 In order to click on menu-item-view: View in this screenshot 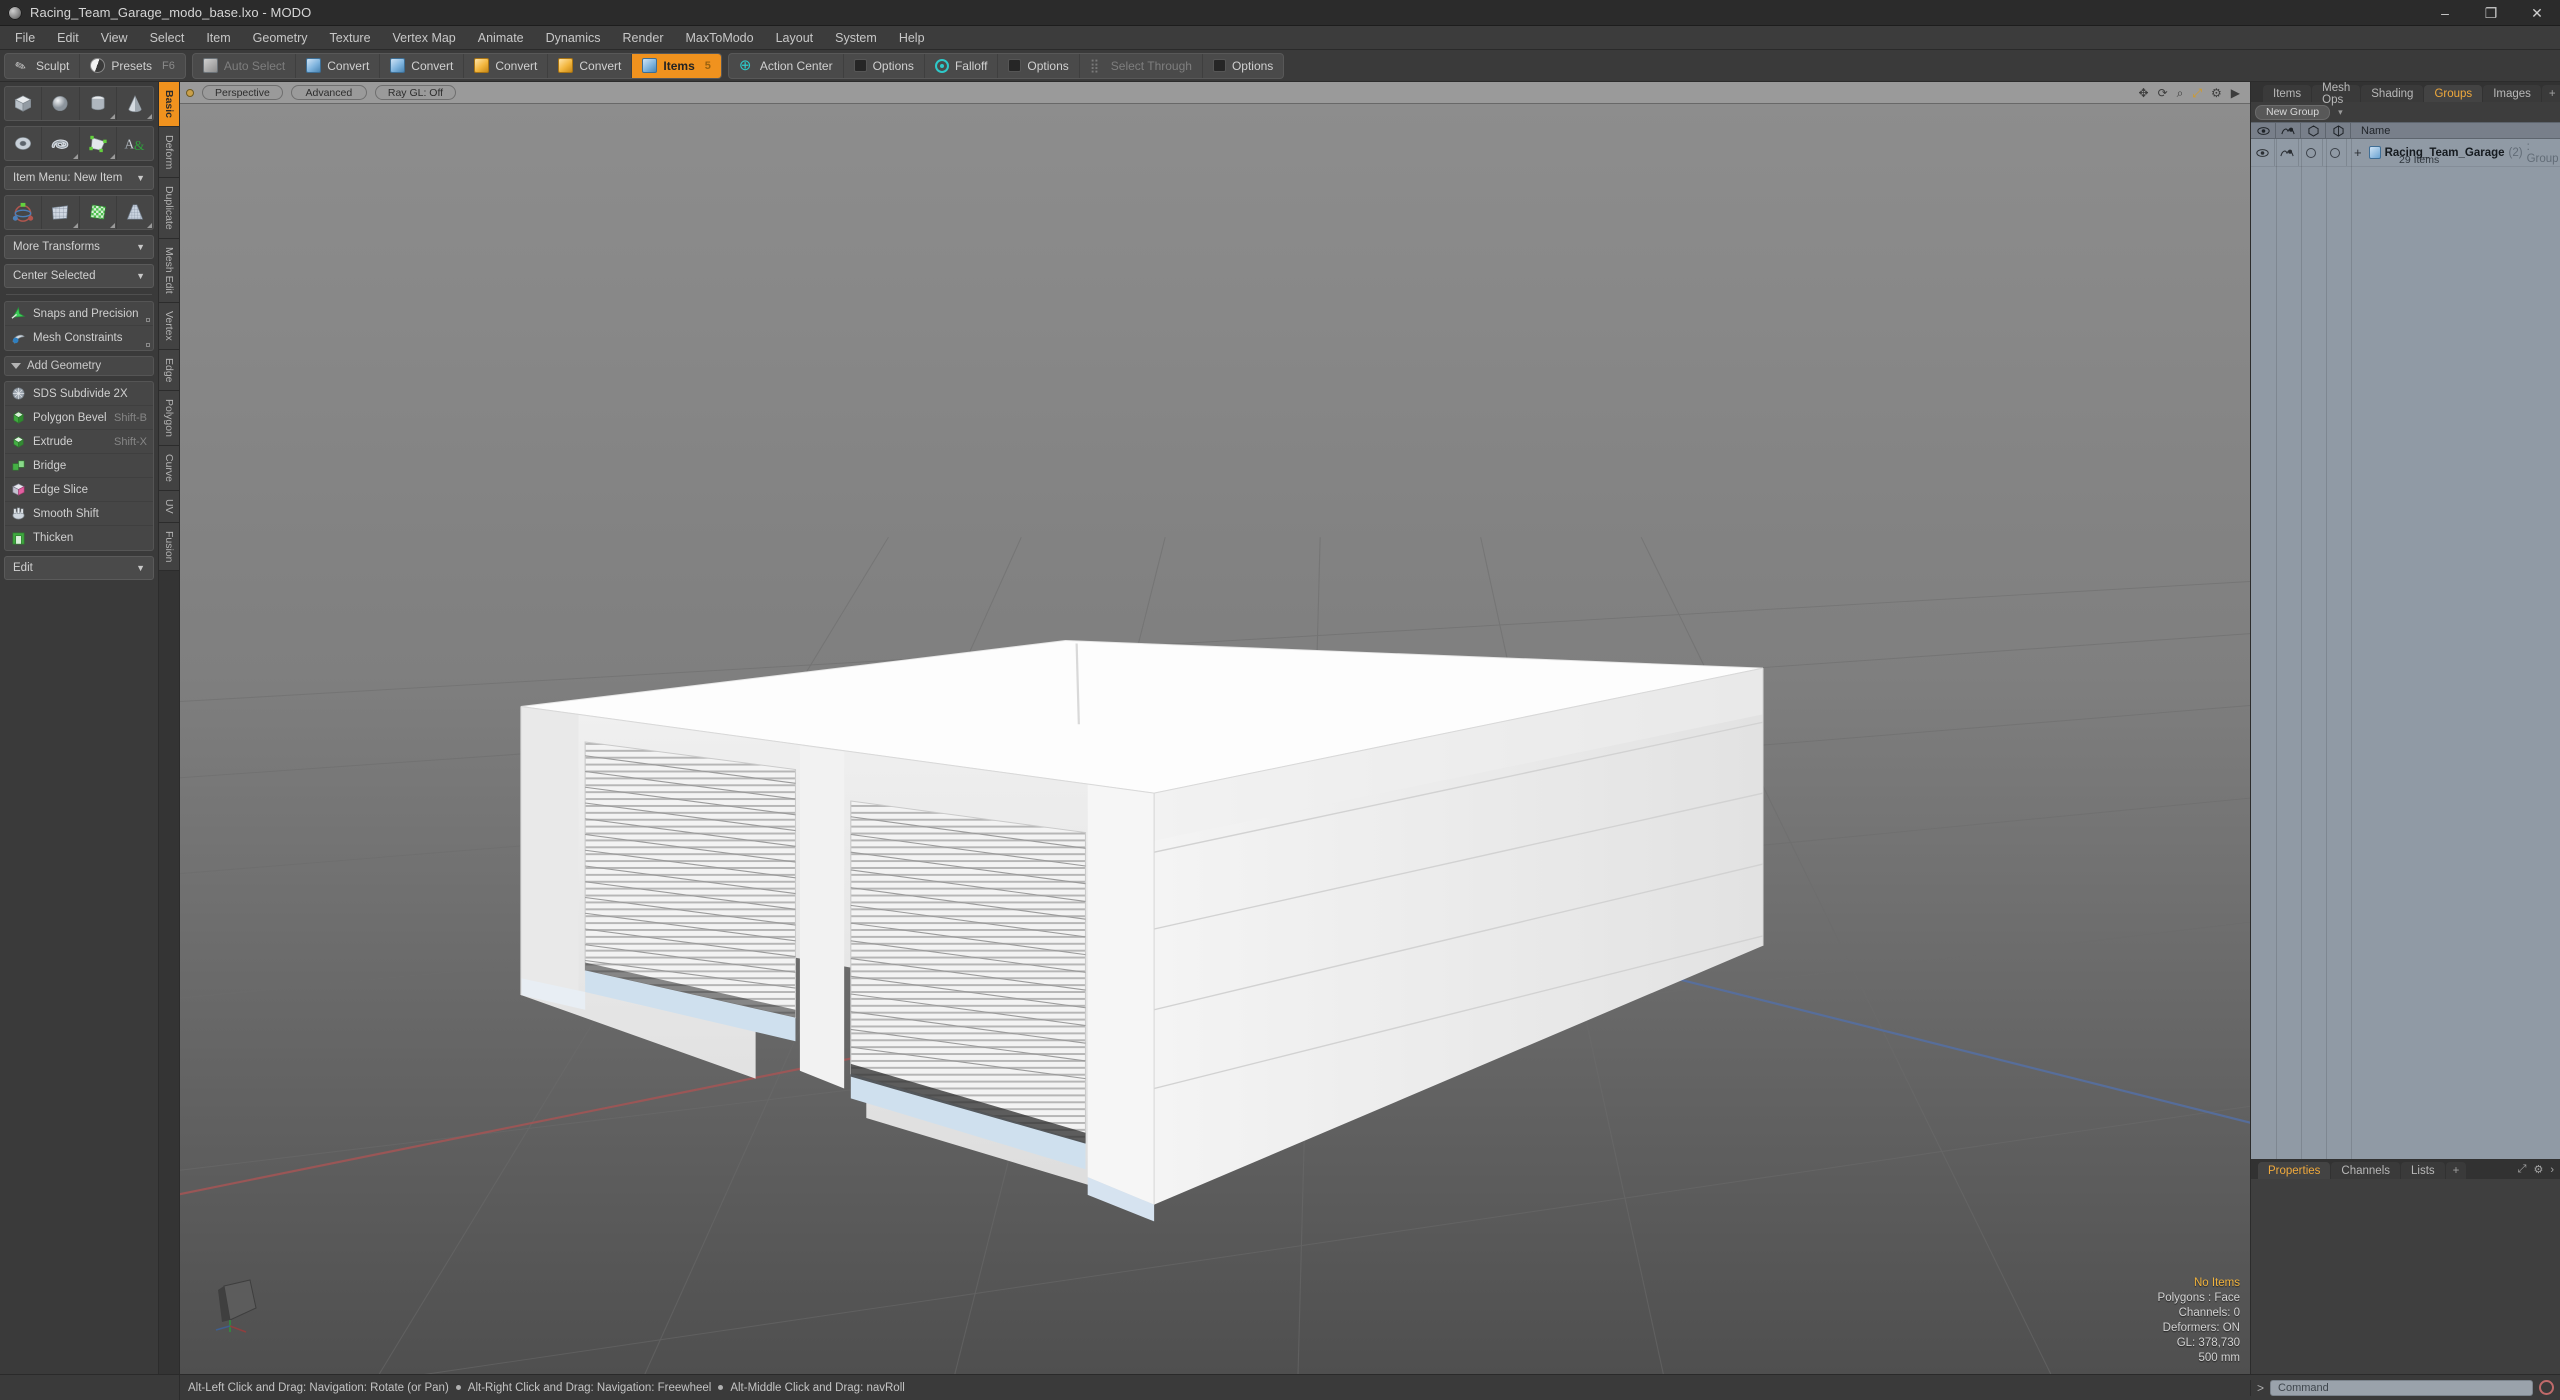, I will do `click(114, 38)`.